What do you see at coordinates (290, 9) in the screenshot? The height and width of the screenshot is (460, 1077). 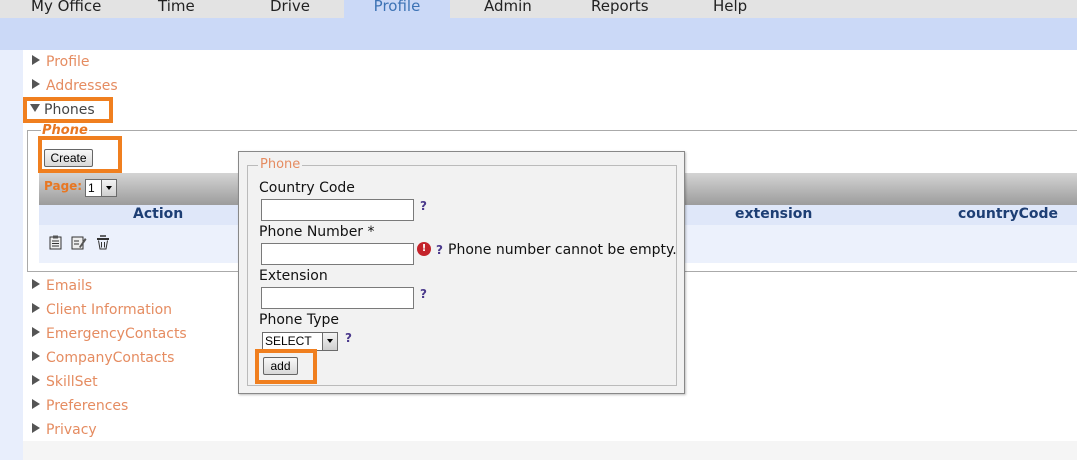 I see `nav-tab-drive: Drive` at bounding box center [290, 9].